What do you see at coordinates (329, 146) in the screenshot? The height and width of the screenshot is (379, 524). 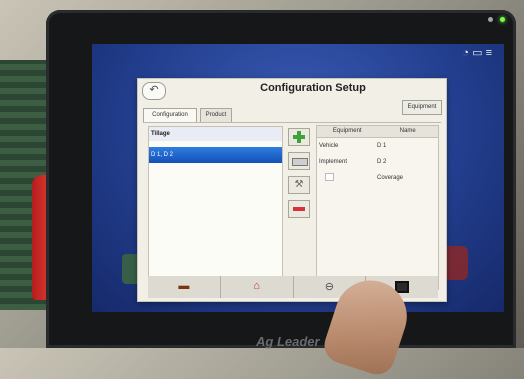 I see `row-label: Vehicle` at bounding box center [329, 146].